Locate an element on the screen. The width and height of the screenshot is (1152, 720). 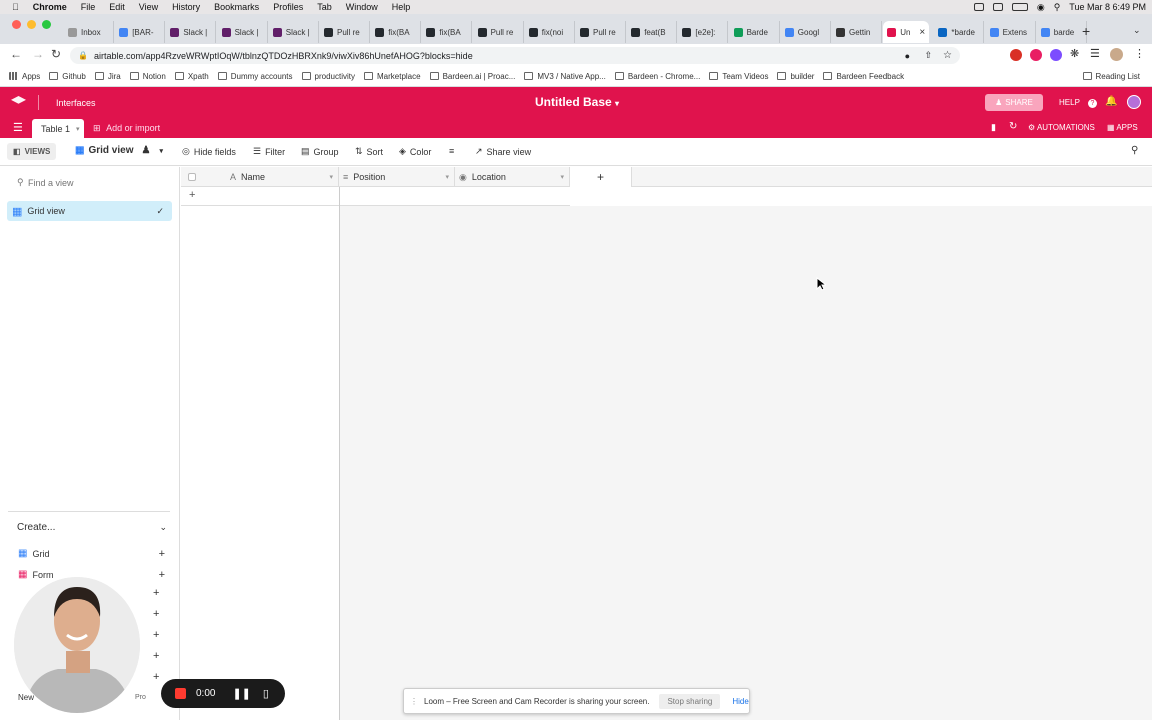
browser-tab: Extens is located at coordinates (1011, 32).